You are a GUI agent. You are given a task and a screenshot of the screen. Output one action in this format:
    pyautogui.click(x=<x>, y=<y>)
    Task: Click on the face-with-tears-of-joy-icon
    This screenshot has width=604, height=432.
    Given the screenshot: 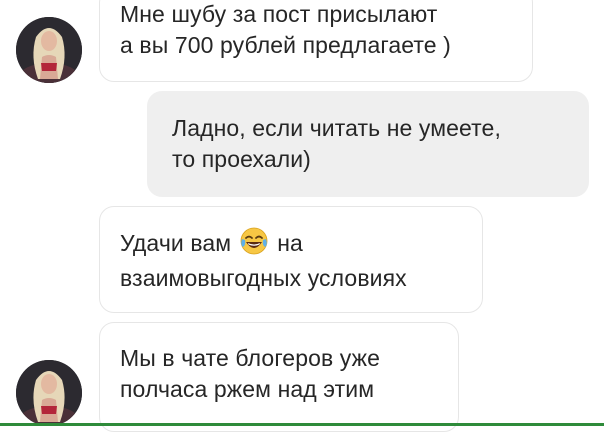 What is the action you would take?
    pyautogui.click(x=254, y=245)
    